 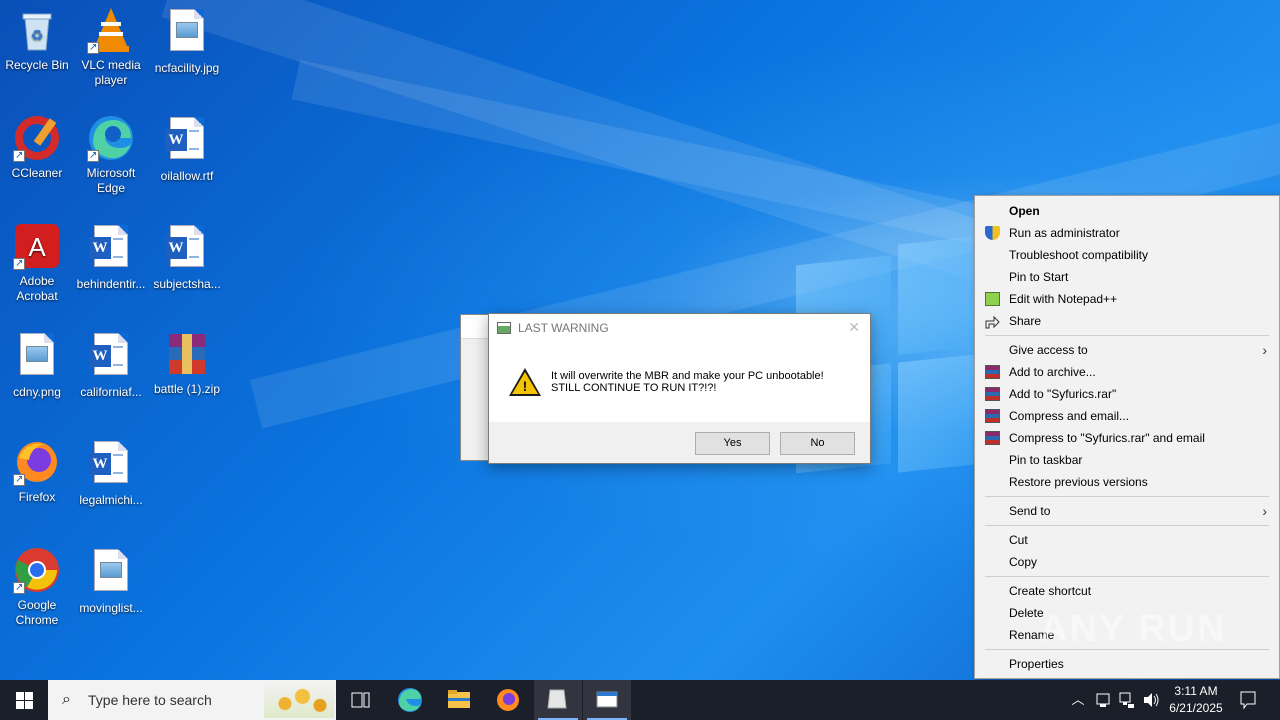 What do you see at coordinates (187, 354) in the screenshot?
I see `winrar-archive-icon` at bounding box center [187, 354].